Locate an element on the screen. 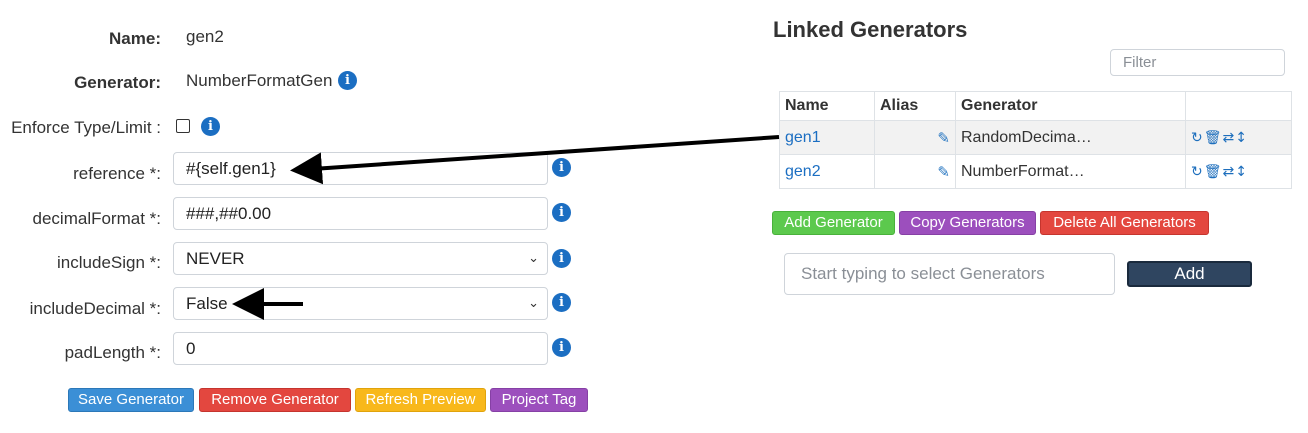 The width and height of the screenshot is (1308, 433). save-generator-button: Save Generator is located at coordinates (131, 400).